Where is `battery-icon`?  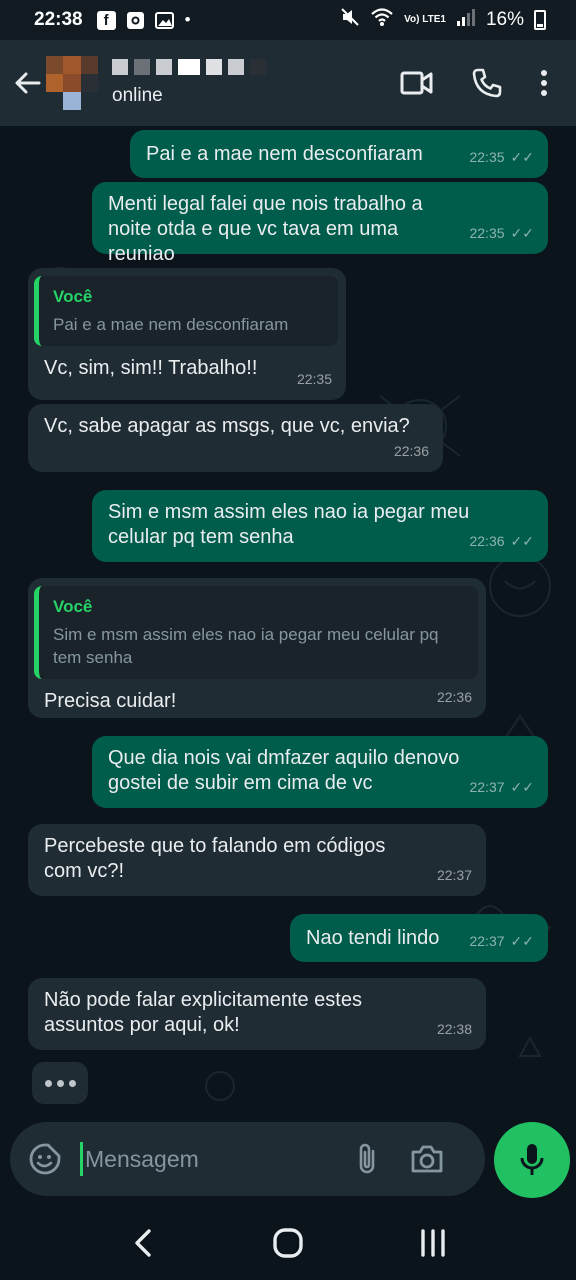
battery-icon is located at coordinates (540, 20).